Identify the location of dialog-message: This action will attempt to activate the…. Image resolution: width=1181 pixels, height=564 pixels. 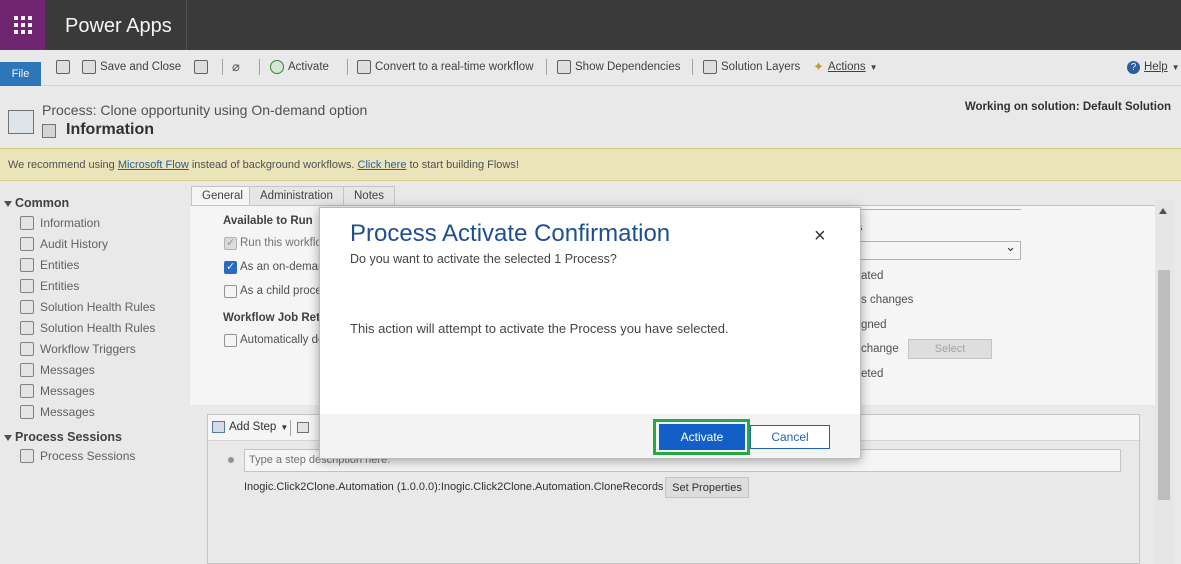
(539, 328).